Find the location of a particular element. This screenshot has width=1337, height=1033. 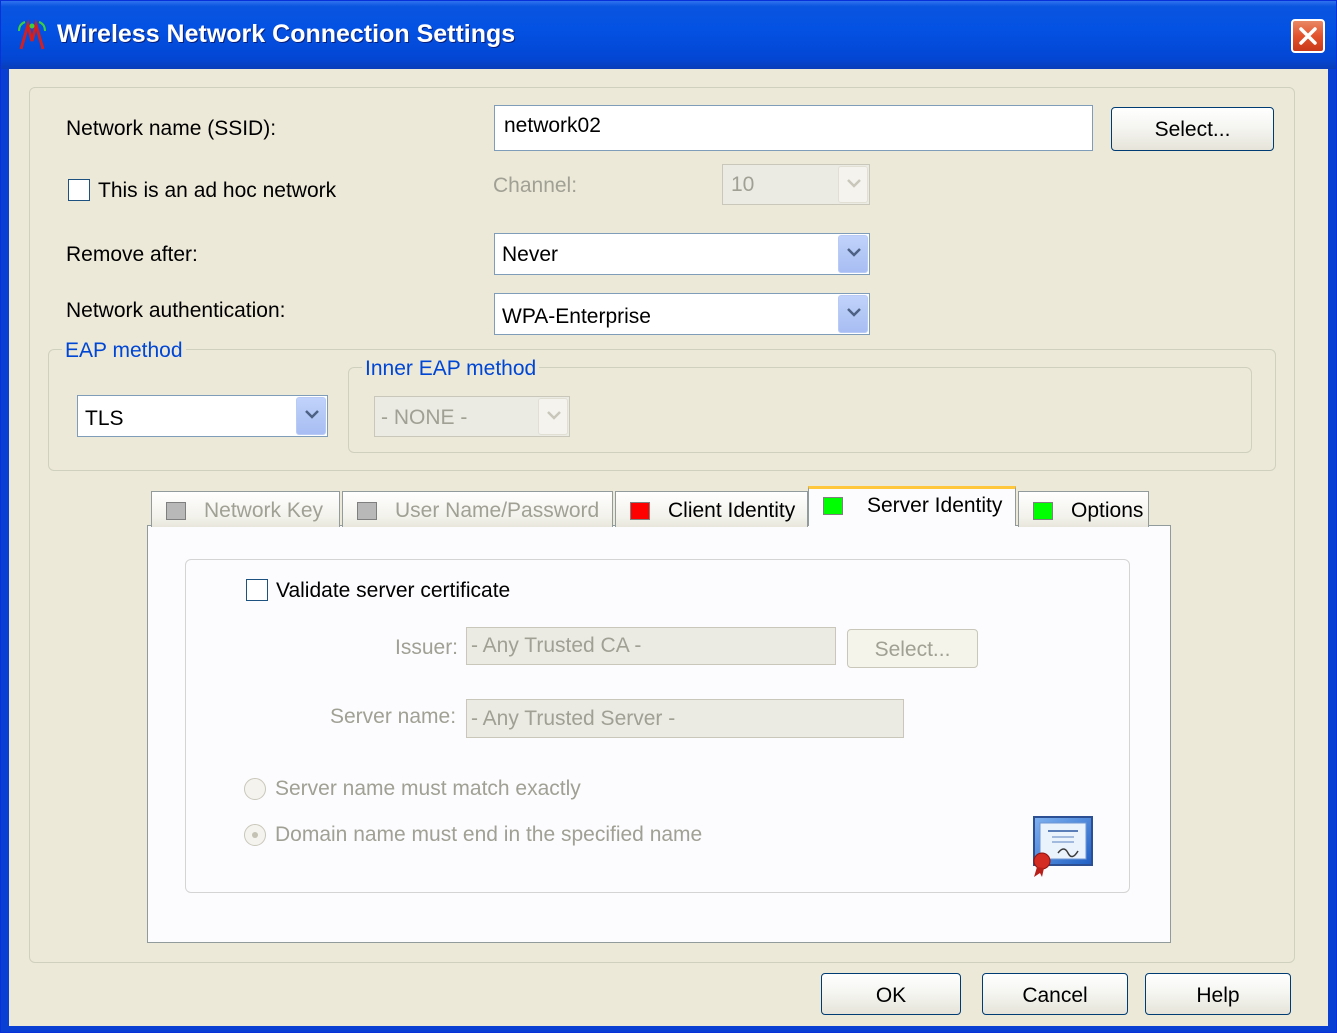

wireless-network-icon is located at coordinates (32, 36).